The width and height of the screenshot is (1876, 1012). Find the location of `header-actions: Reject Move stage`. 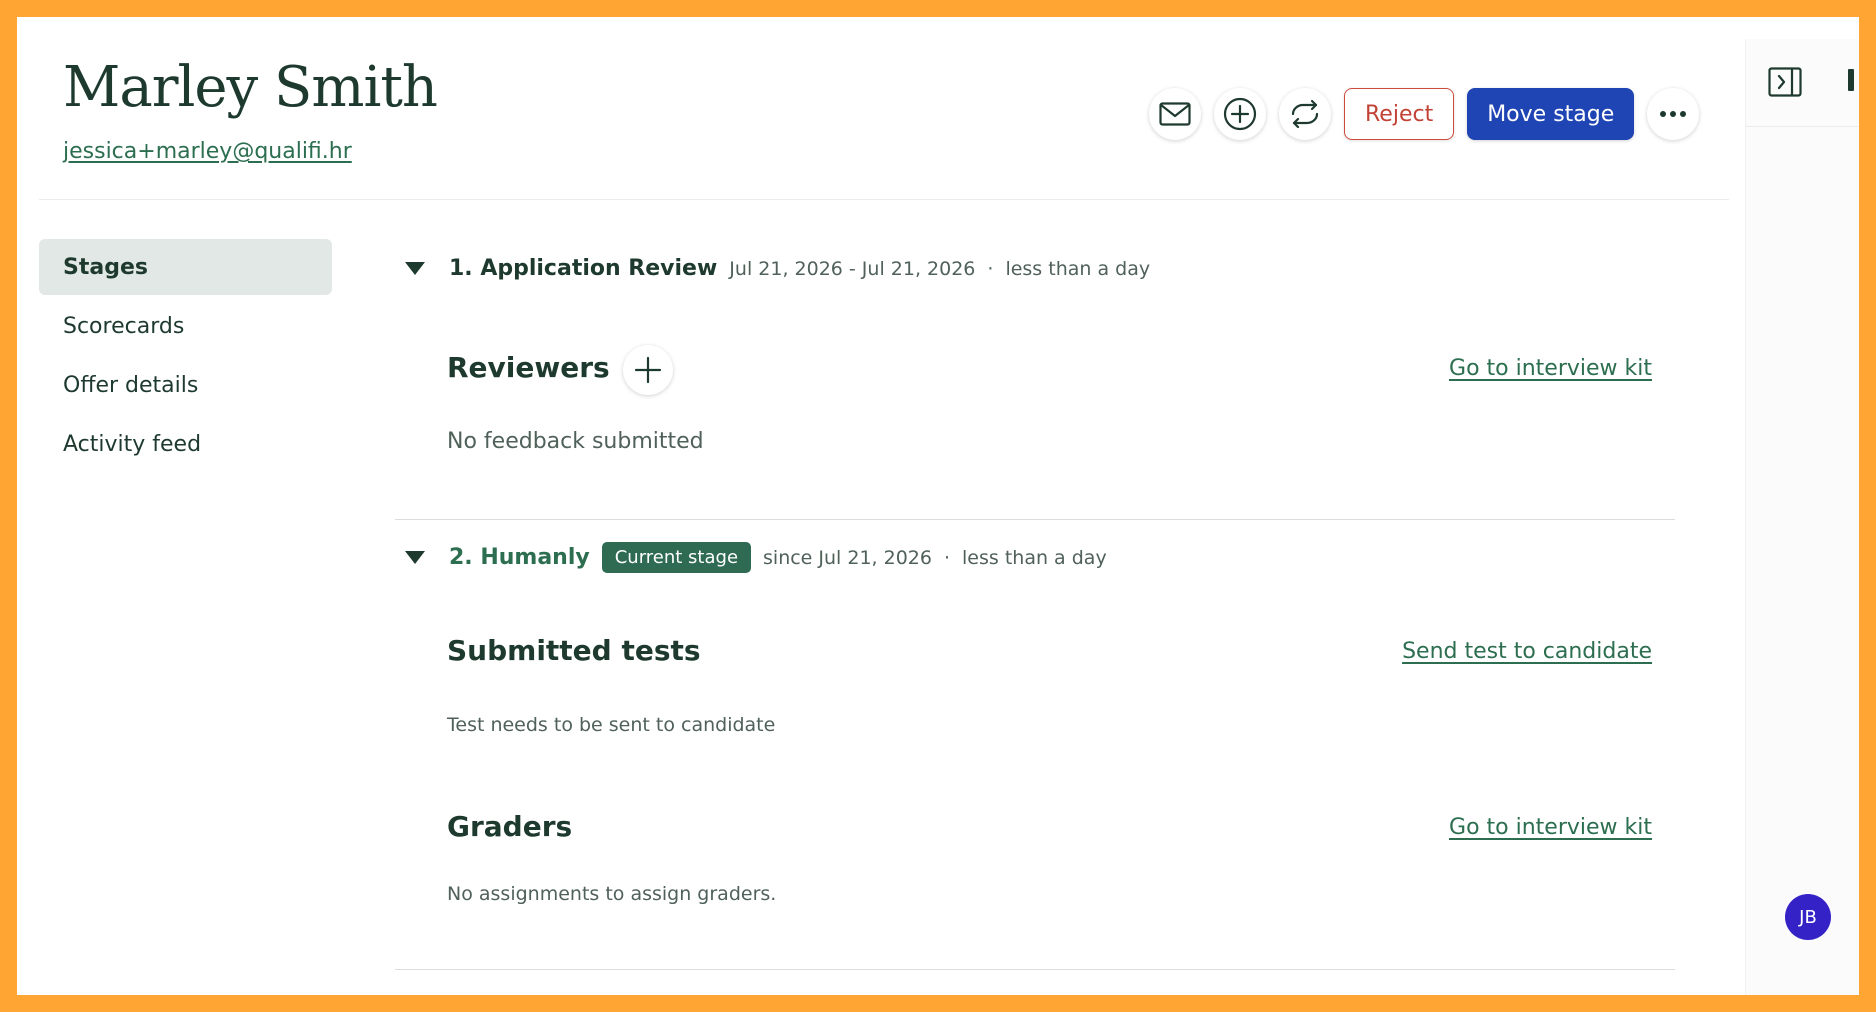

header-actions: Reject Move stage is located at coordinates (1424, 114).